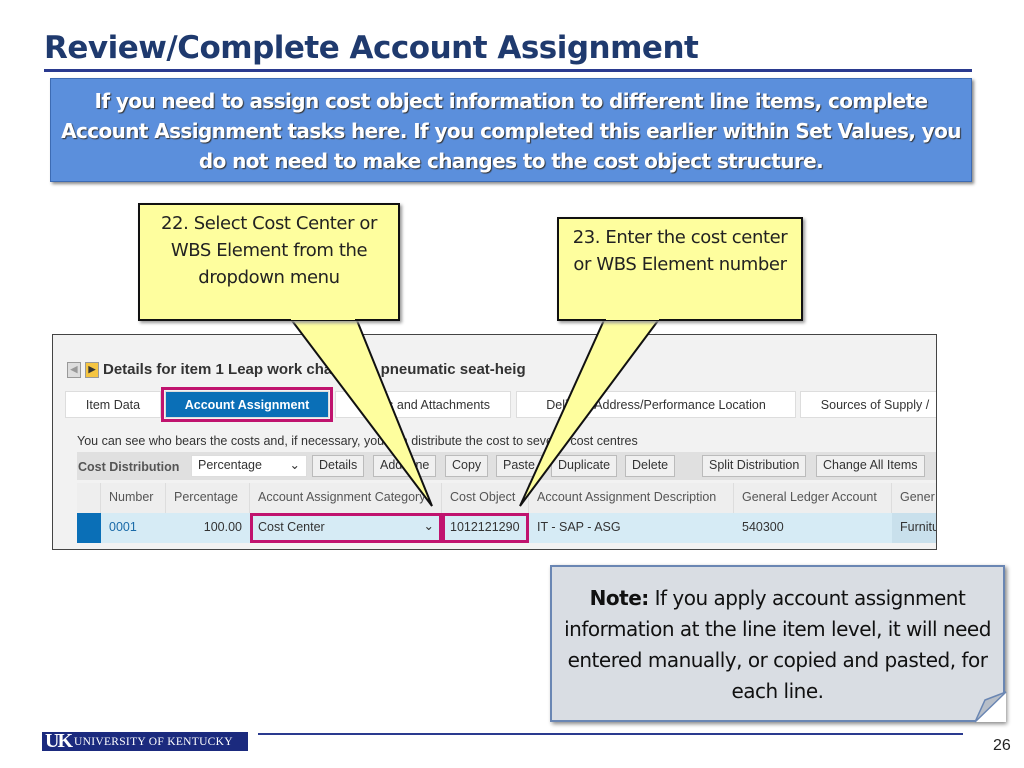 This screenshot has height=768, width=1024. Describe the element at coordinates (405, 466) in the screenshot. I see `add-line-button: Add Line` at that location.